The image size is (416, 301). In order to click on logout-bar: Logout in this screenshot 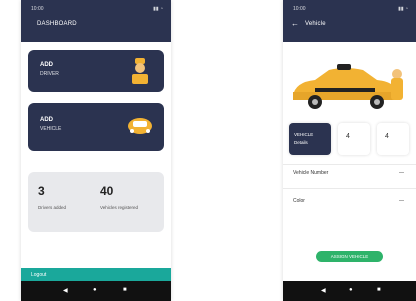, I will do `click(96, 275)`.